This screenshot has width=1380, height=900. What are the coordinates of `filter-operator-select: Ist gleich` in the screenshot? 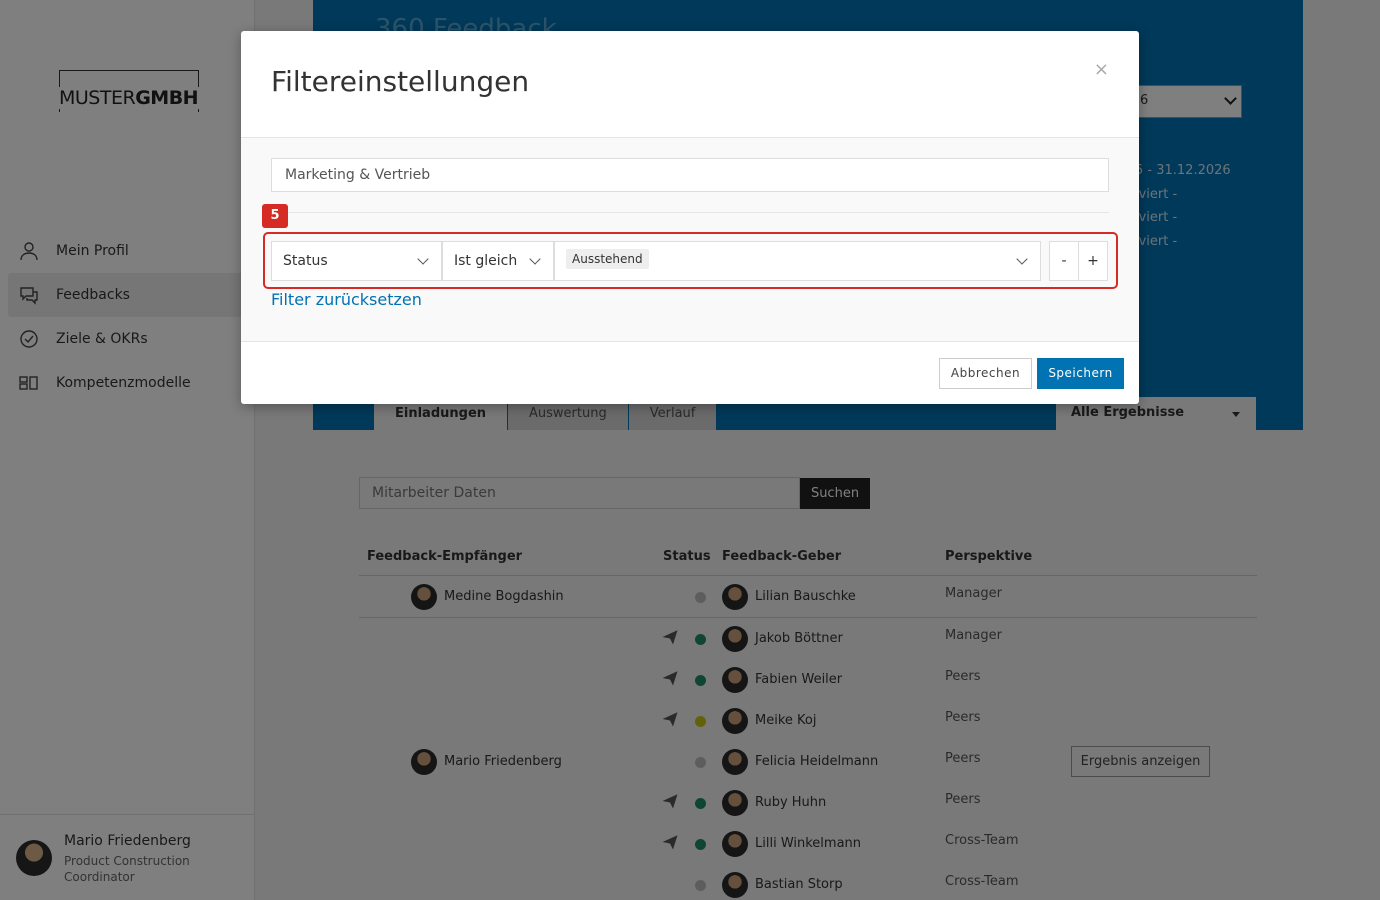 It's located at (498, 261).